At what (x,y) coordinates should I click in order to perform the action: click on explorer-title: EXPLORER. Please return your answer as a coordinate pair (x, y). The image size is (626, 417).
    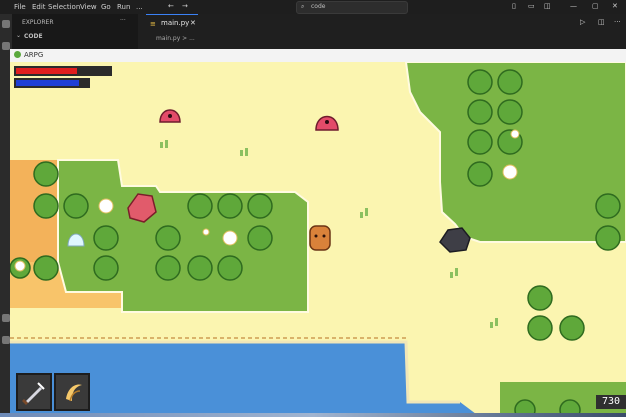
    Looking at the image, I should click on (38, 22).